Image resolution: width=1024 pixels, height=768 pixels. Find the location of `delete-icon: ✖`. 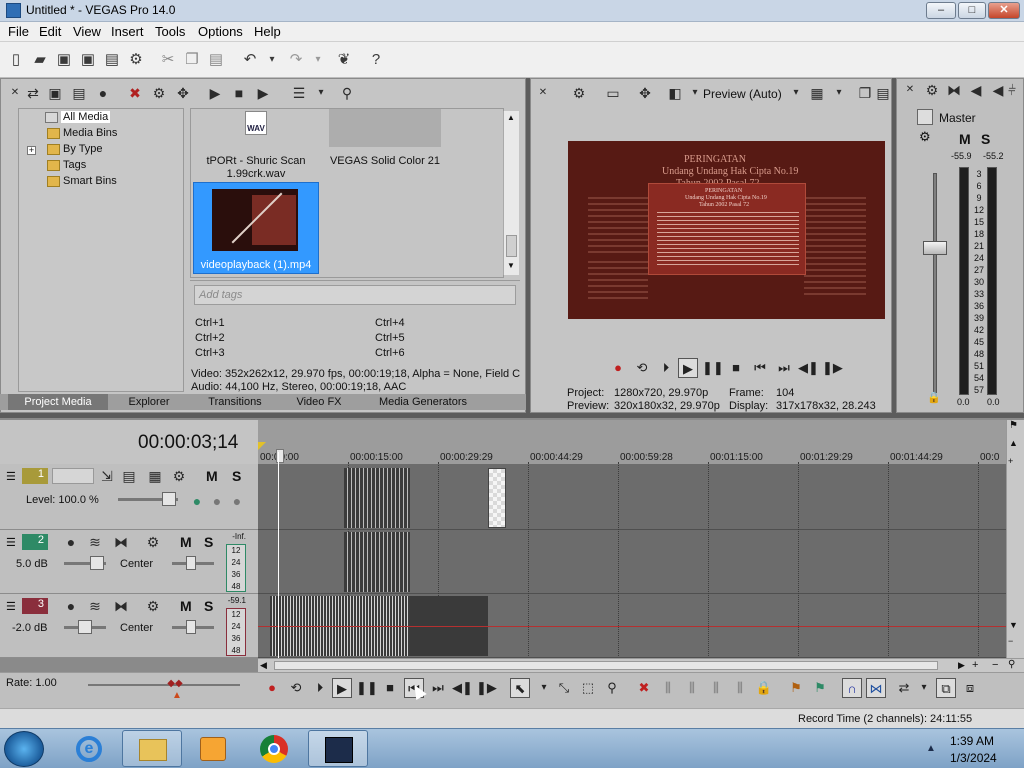

delete-icon: ✖ is located at coordinates (644, 688).